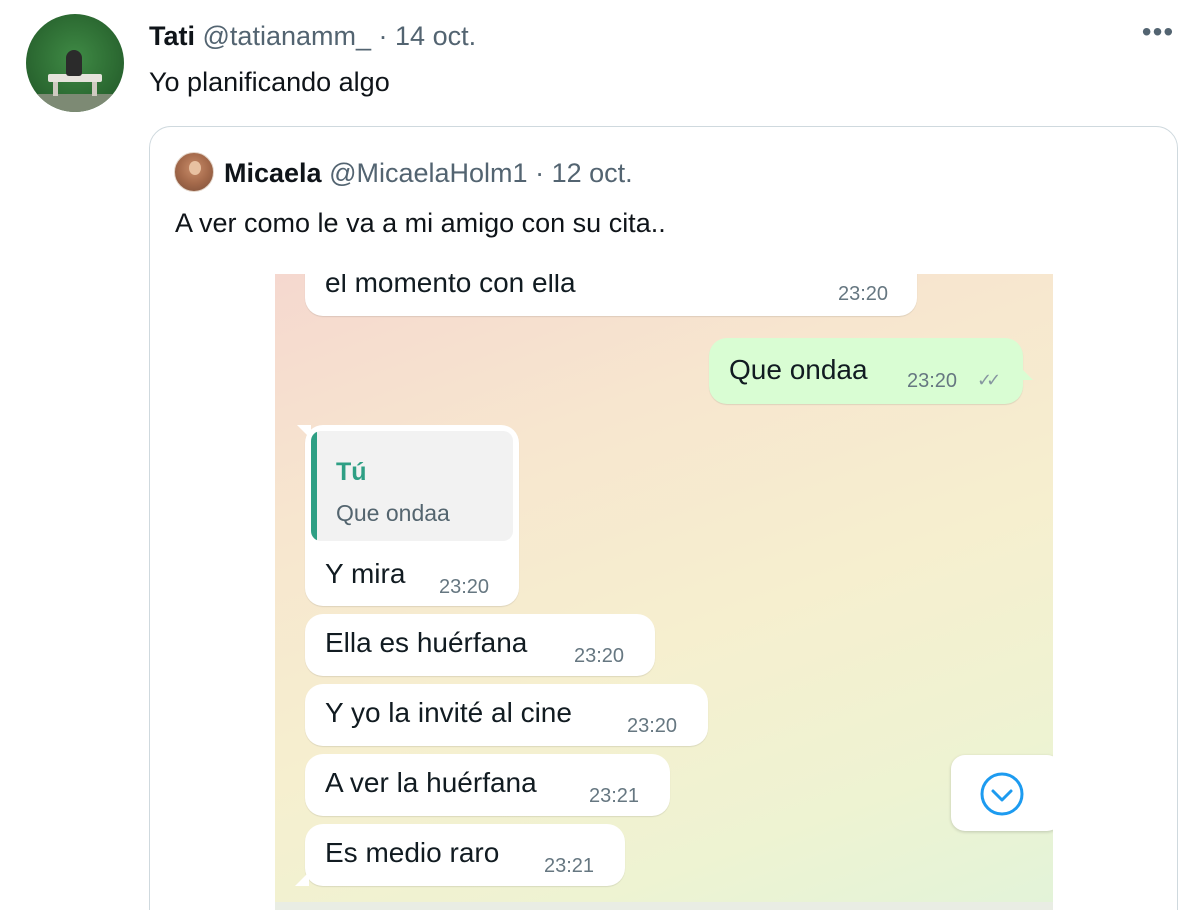 The image size is (1200, 910). I want to click on message-text: Que ondaa, so click(798, 369).